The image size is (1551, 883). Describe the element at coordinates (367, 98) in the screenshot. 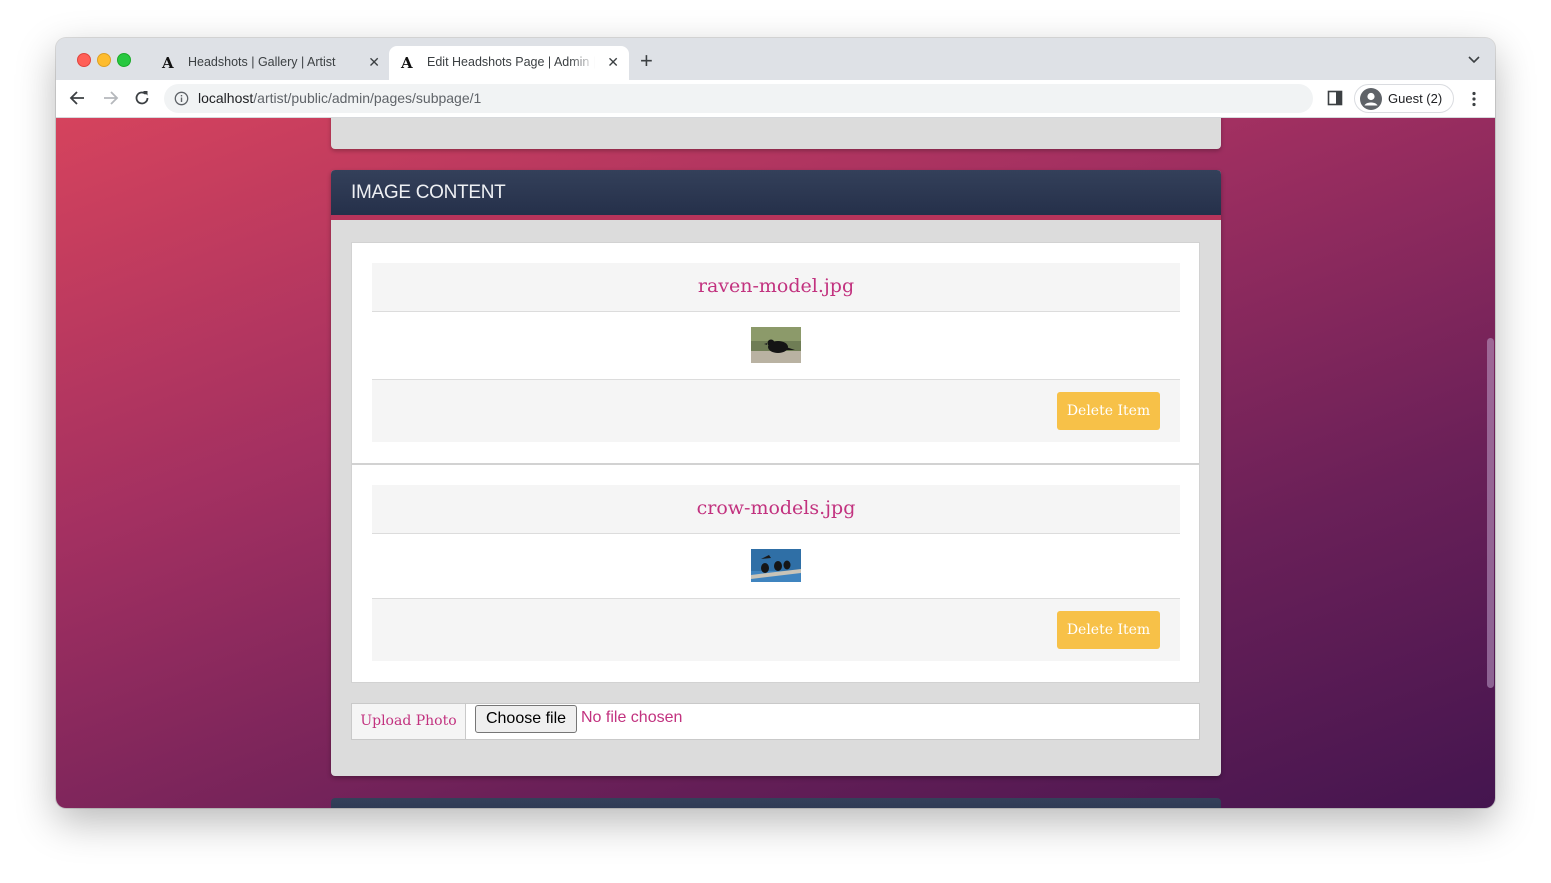

I see `url-path: /artist/public/admin/pages/subpage/1` at that location.